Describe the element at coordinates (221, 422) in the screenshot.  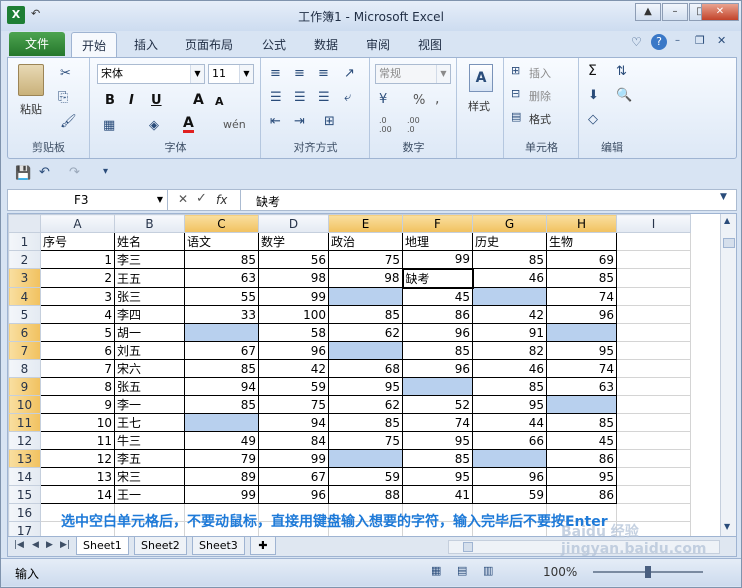
I see `cell-c11` at that location.